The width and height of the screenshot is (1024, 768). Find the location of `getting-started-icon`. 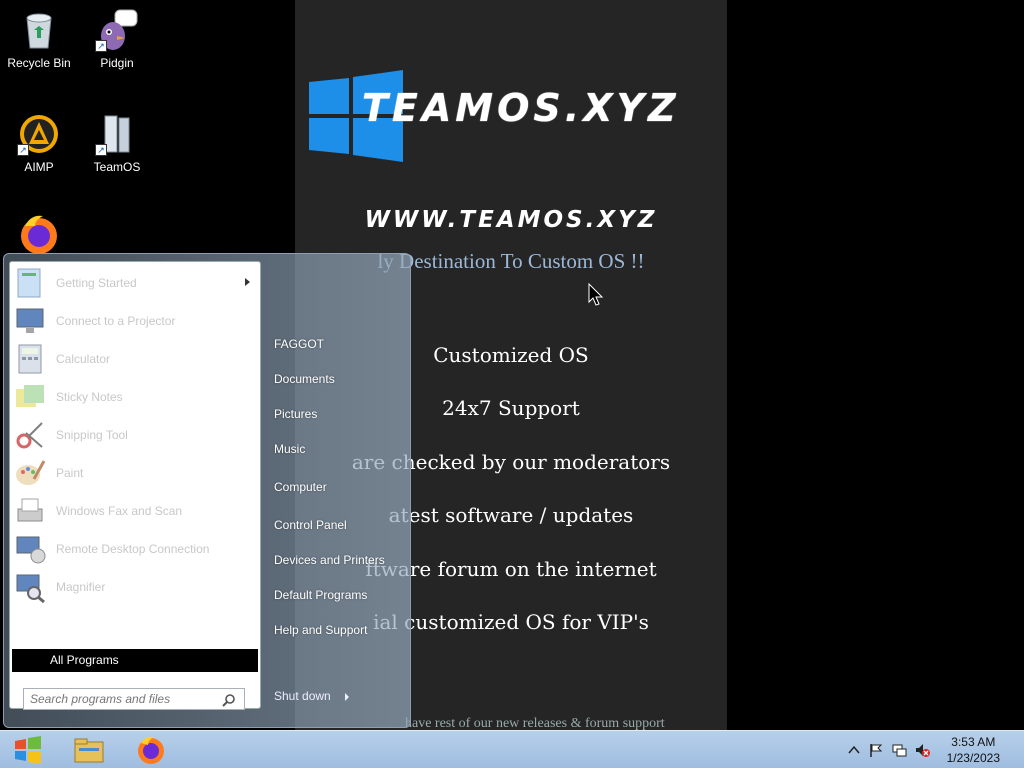

getting-started-icon is located at coordinates (29, 283).